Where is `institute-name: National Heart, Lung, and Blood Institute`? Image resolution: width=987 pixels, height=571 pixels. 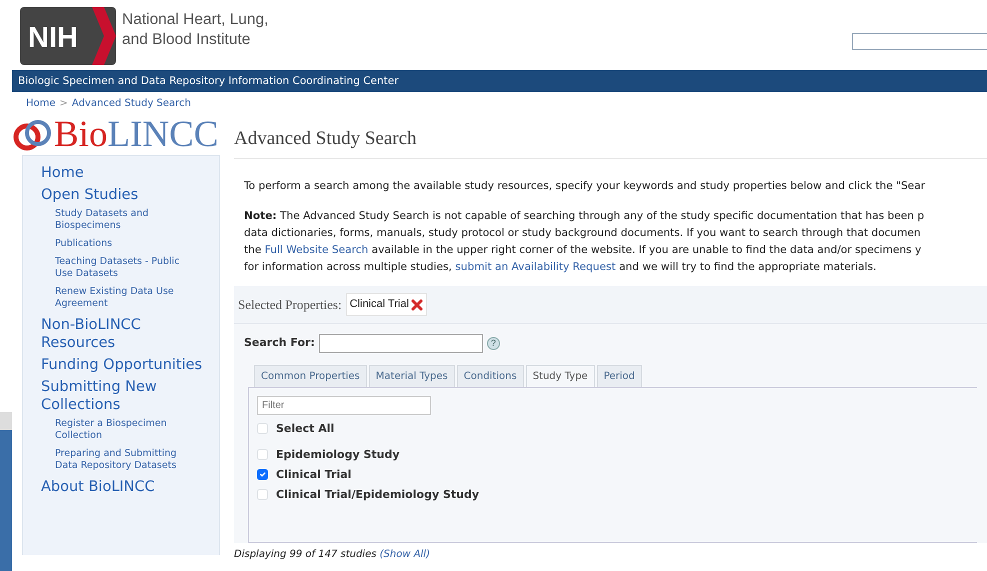 institute-name: National Heart, Lung, and Blood Institute is located at coordinates (195, 30).